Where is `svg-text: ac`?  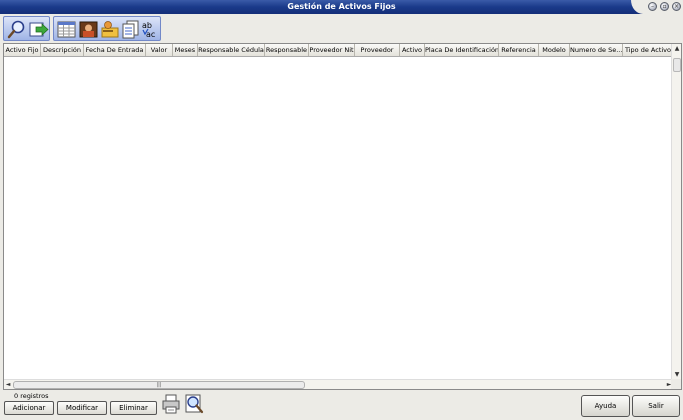 svg-text: ac is located at coordinates (150, 34).